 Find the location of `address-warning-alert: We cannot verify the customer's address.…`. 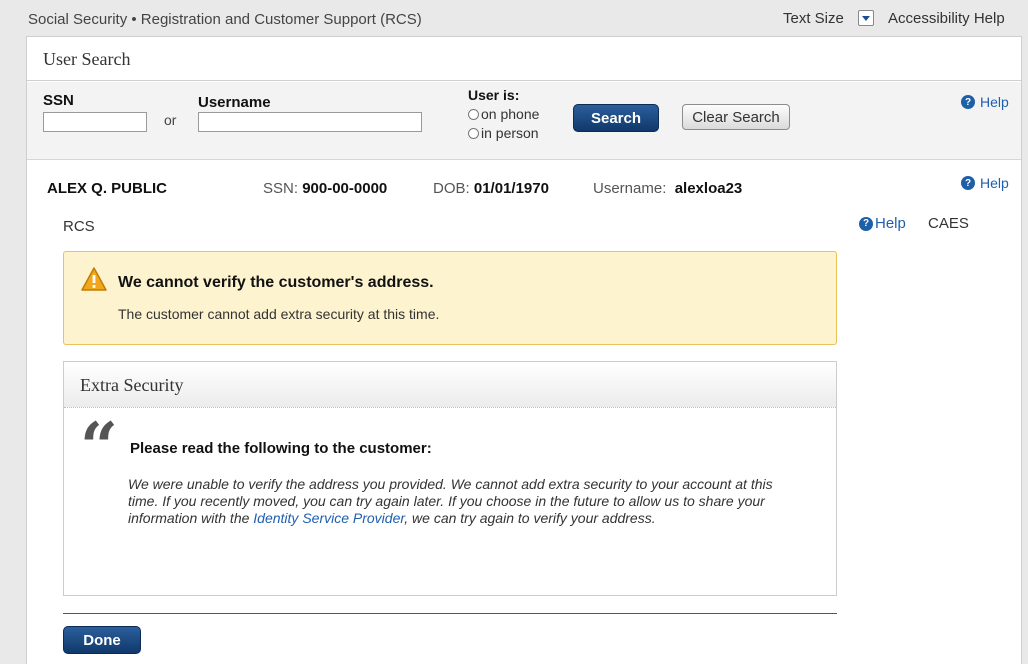

address-warning-alert: We cannot verify the customer's address.… is located at coordinates (450, 298).